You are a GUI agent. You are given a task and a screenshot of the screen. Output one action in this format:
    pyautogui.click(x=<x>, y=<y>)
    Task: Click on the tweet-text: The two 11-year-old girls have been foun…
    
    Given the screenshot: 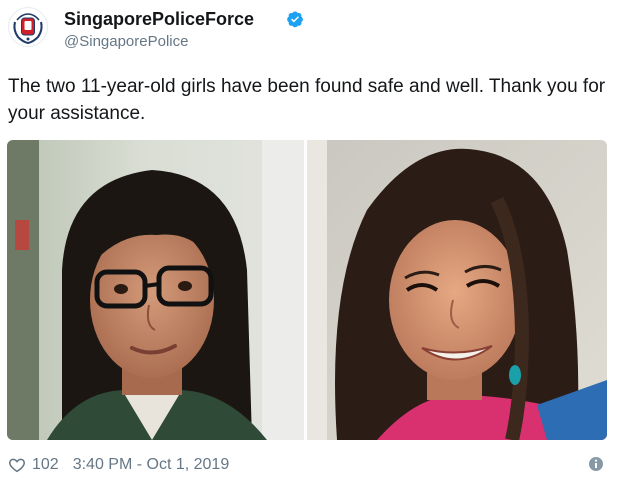 What is the action you would take?
    pyautogui.click(x=307, y=100)
    